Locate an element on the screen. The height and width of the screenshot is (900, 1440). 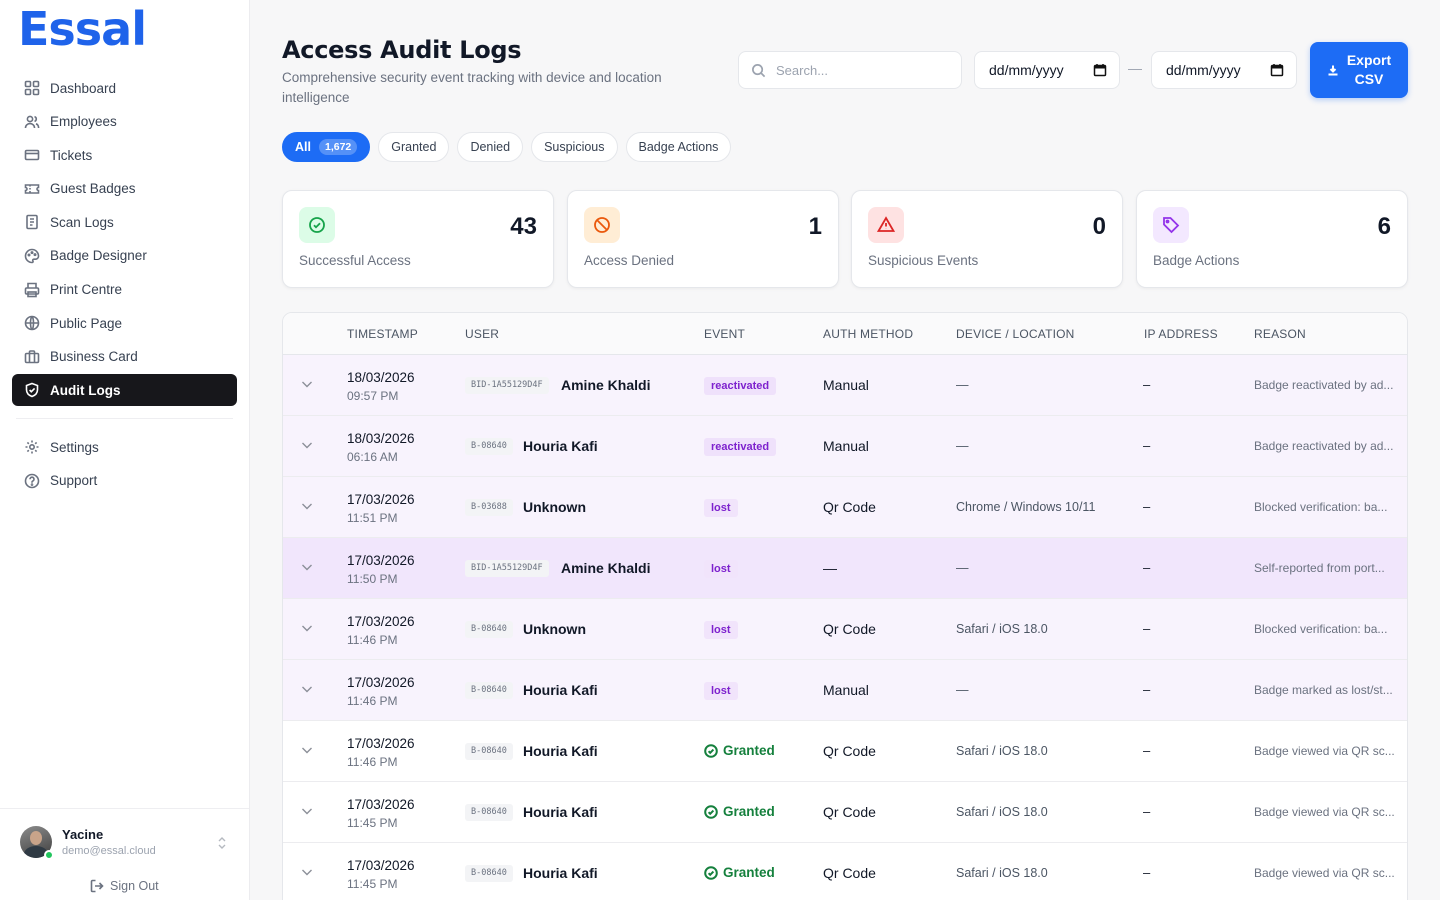
row-ip: – is located at coordinates (1147, 567).